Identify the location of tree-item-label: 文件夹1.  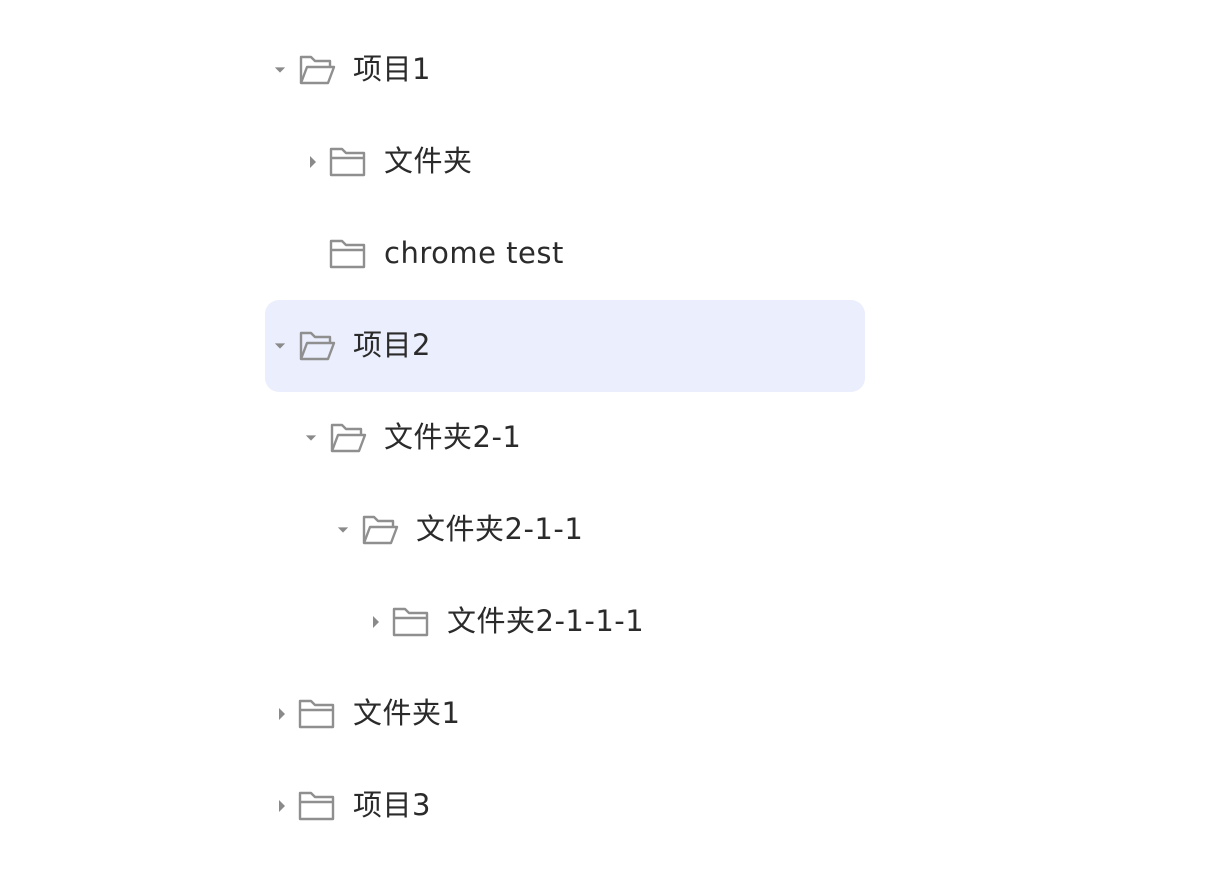
(407, 713).